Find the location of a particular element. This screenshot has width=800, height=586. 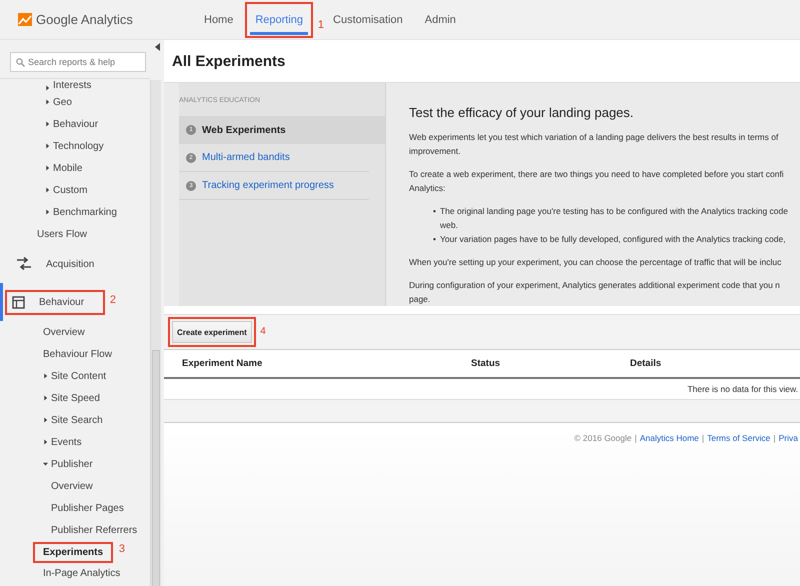

nav-tab: Reporting is located at coordinates (279, 20).